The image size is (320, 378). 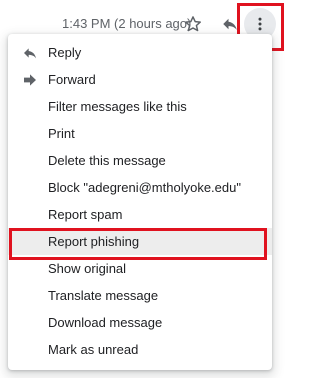 I want to click on menu-item-delete: Delete this message, so click(x=140, y=160).